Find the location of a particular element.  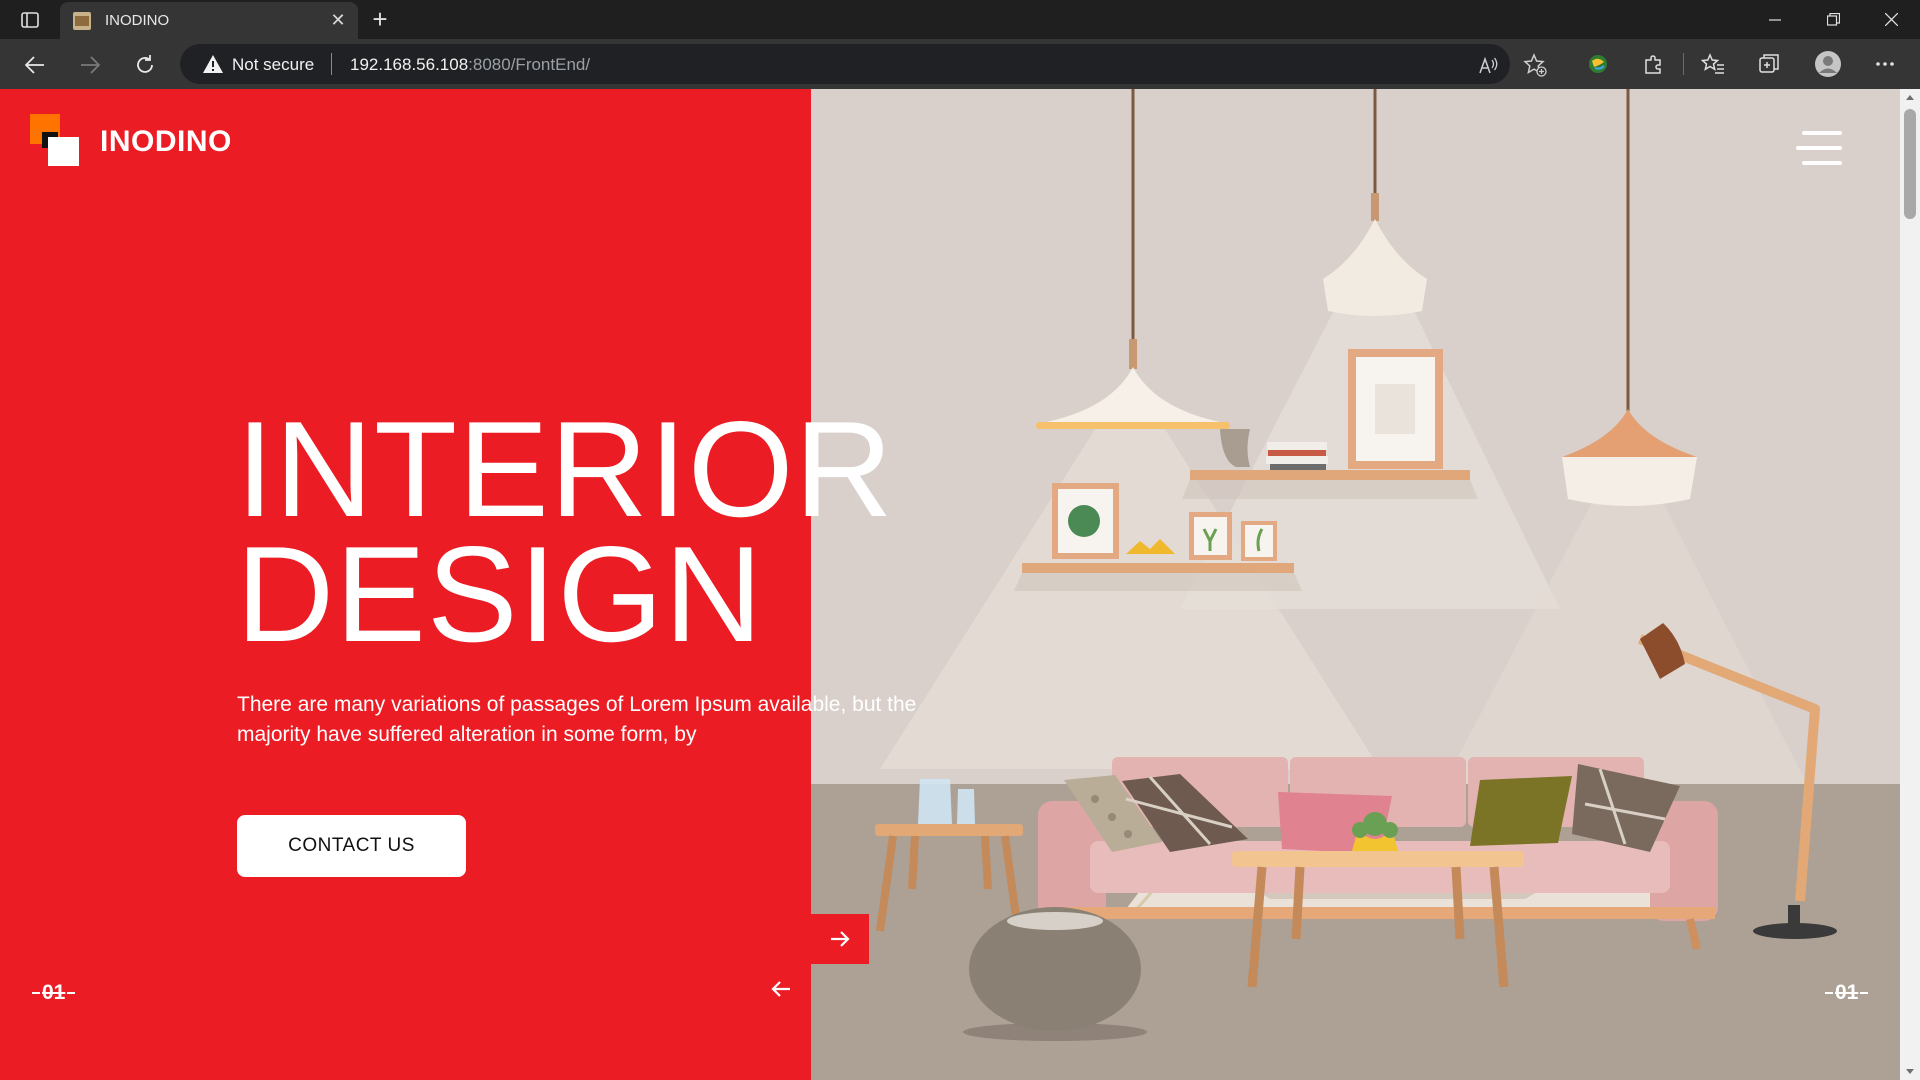

star-add-icon is located at coordinates (1535, 65).